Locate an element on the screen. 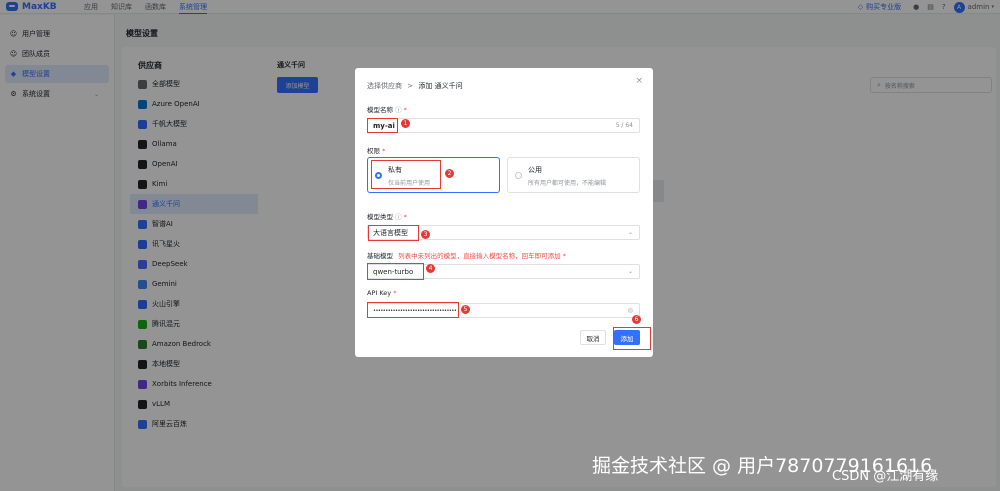 The height and width of the screenshot is (491, 1000). permission-label: 权限 * is located at coordinates (376, 150).